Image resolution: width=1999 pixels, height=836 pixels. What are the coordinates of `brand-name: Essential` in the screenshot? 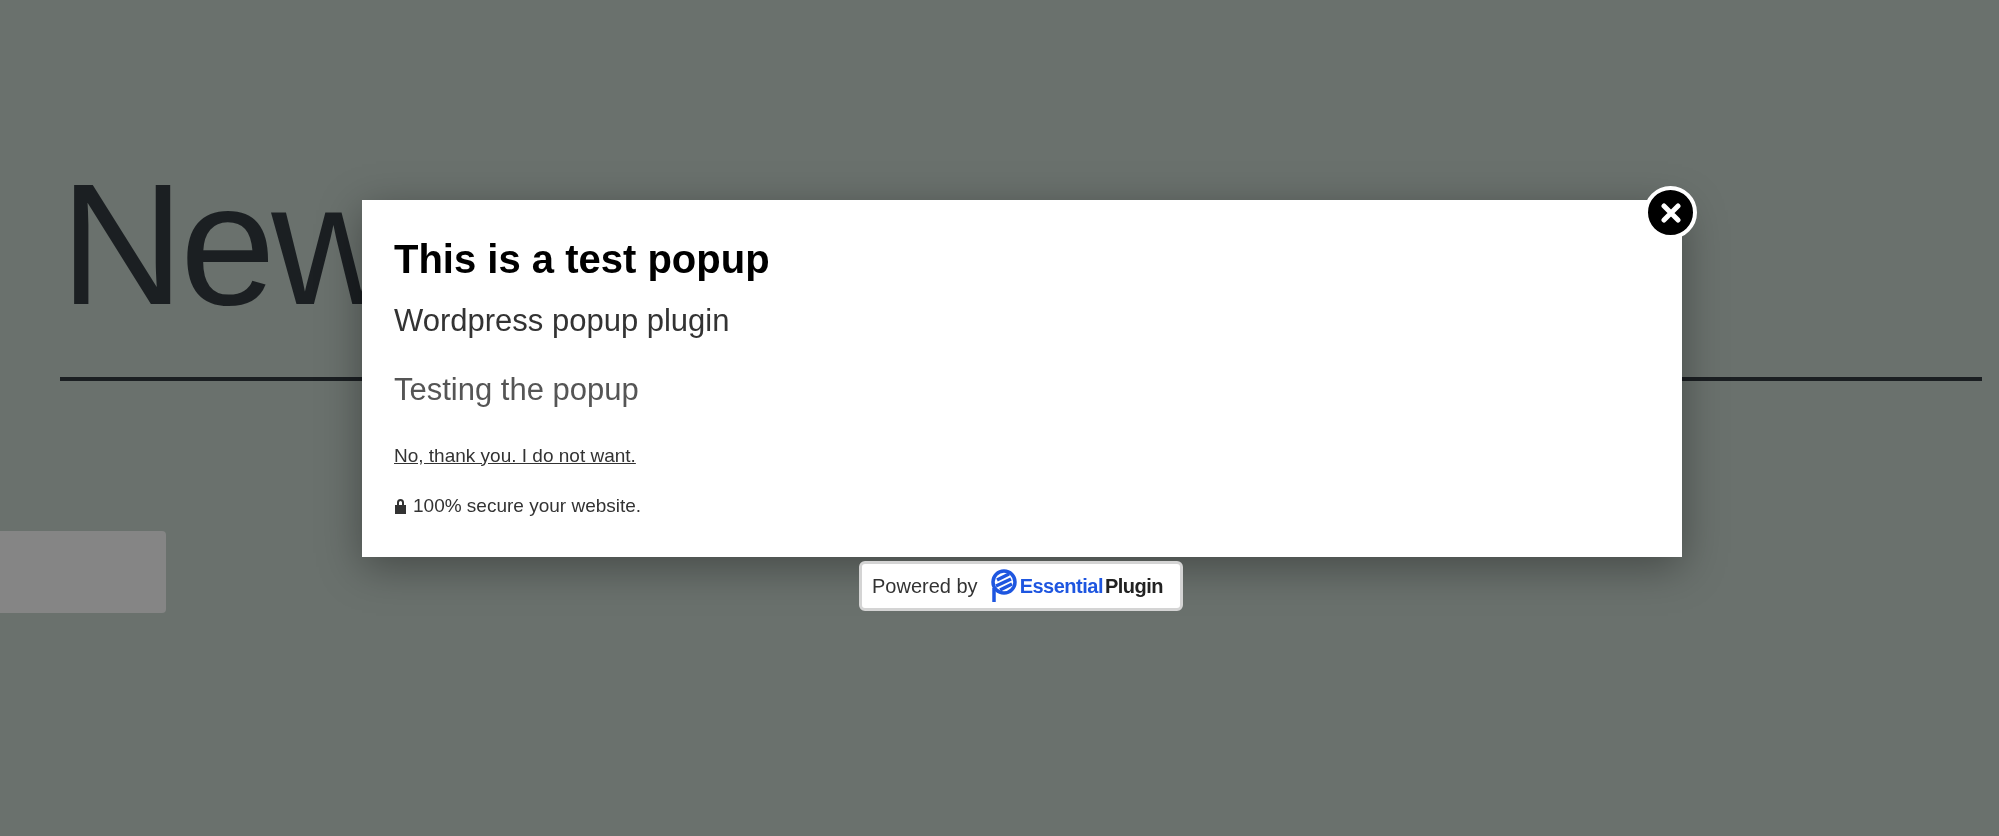 It's located at (1061, 586).